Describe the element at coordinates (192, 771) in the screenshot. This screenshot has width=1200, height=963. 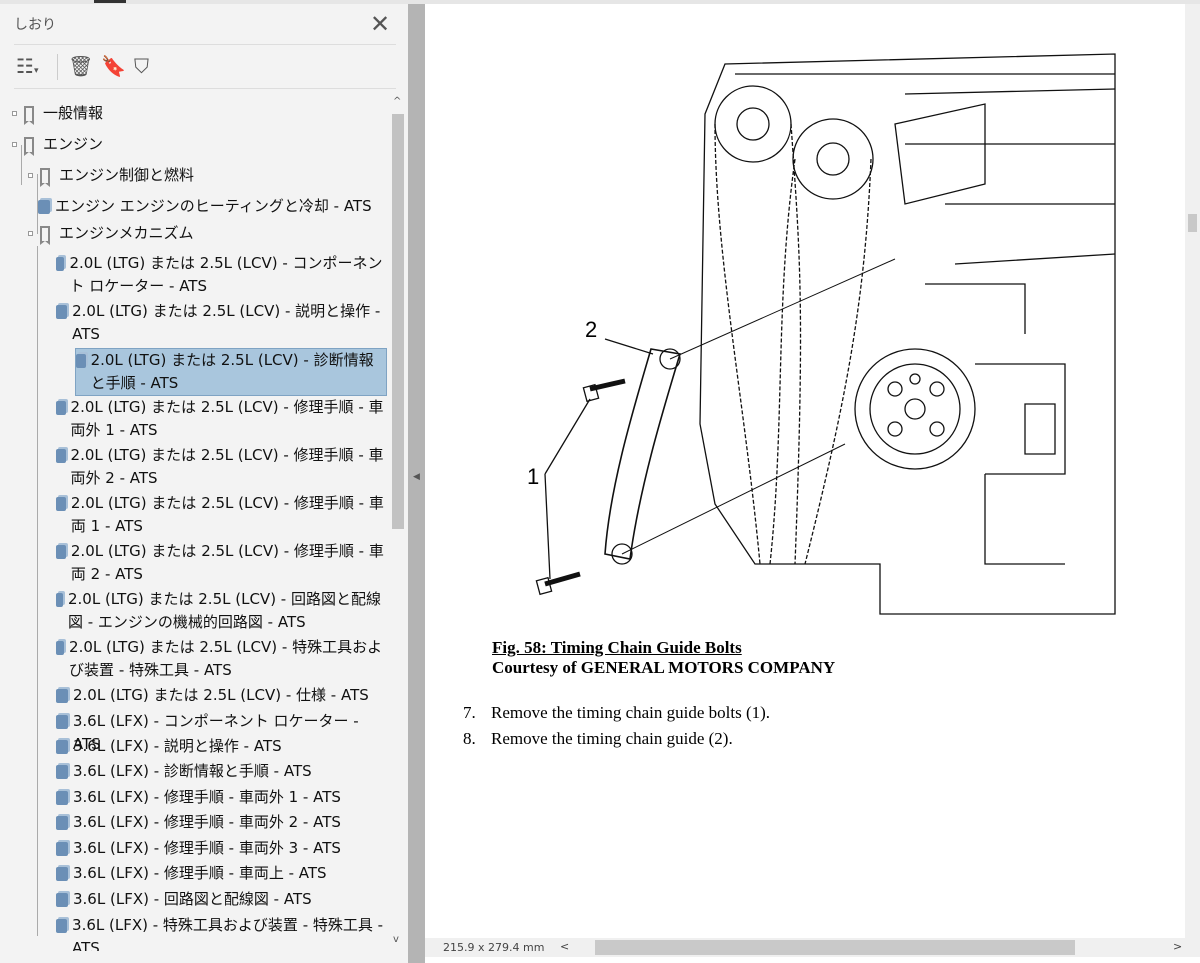
I see `bookmark-label: 3.6L (LFX) - 診断情報と手順 - ATS` at that location.